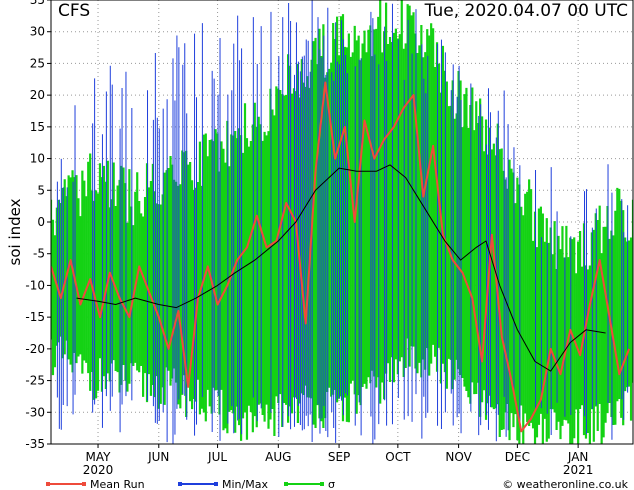 The width and height of the screenshot is (634, 490). I want to click on legend-label-mean: Mean Run, so click(117, 484).